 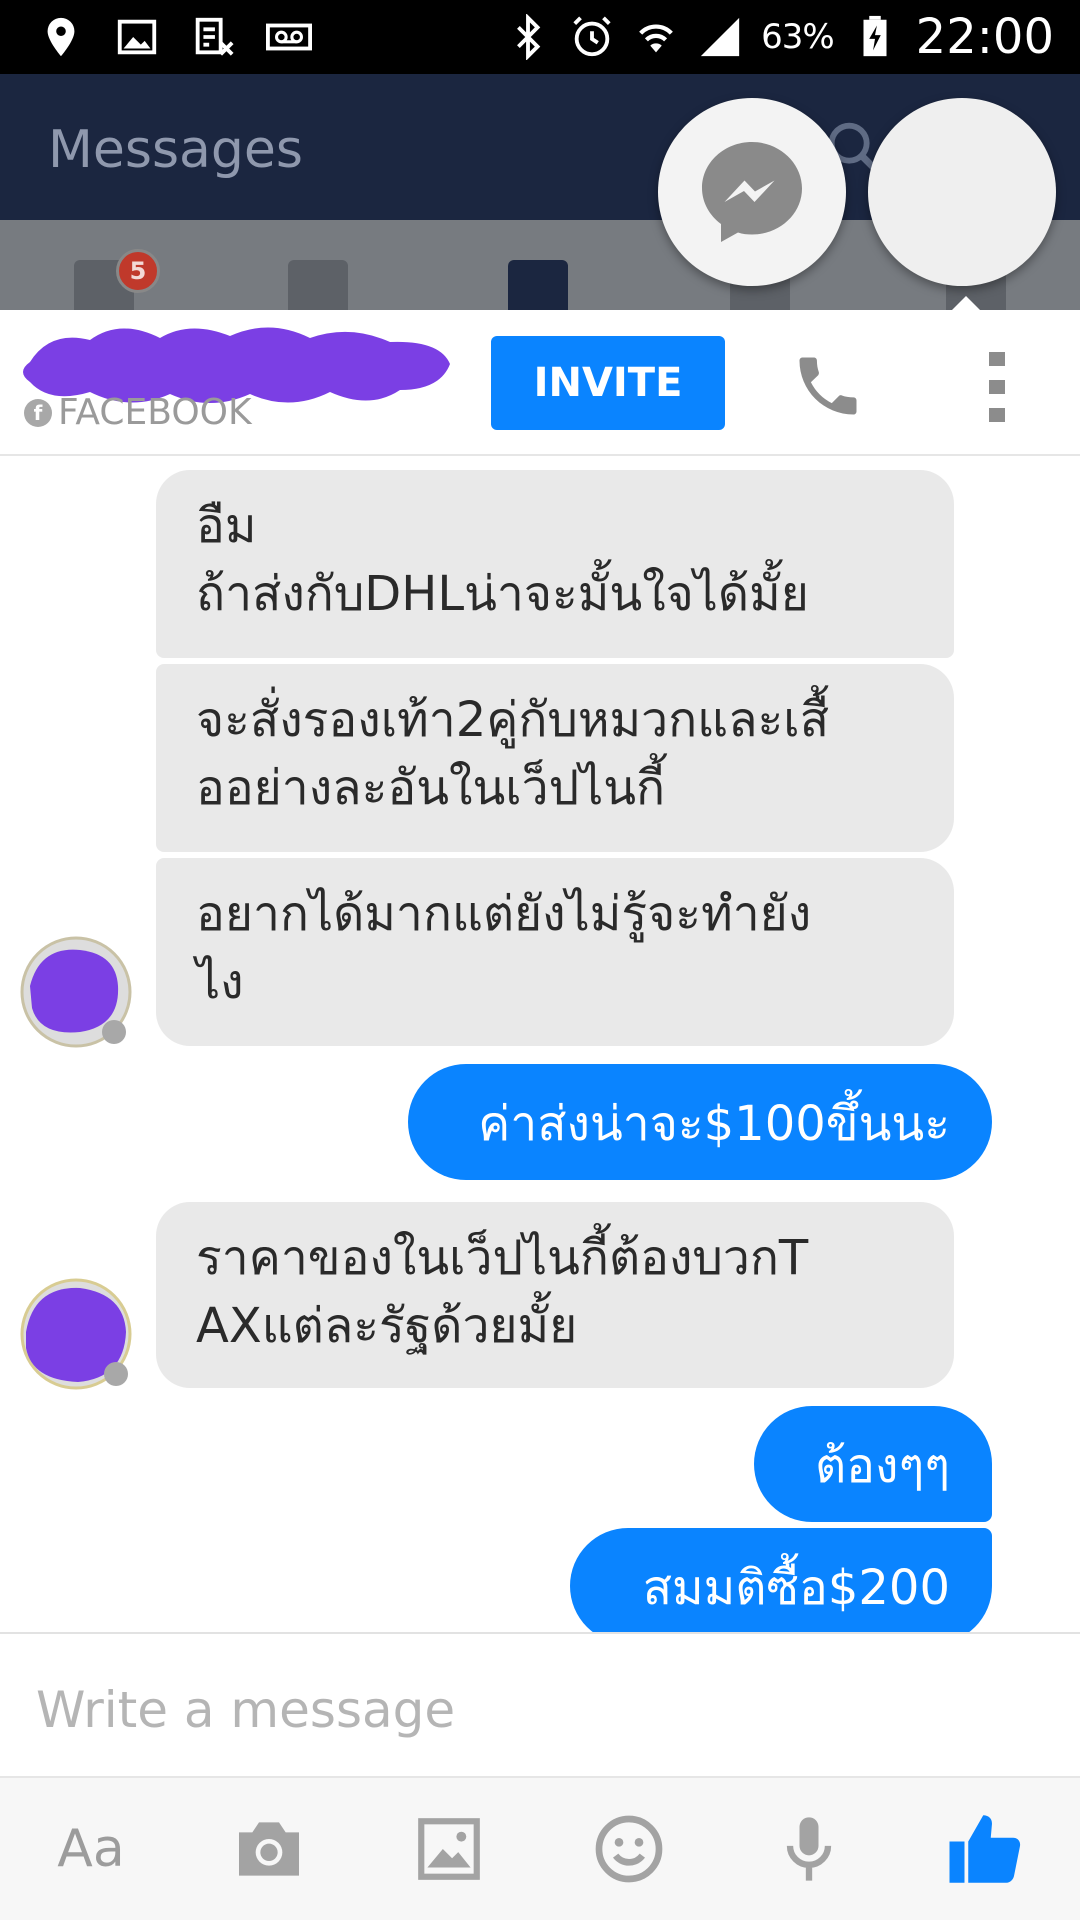 What do you see at coordinates (875, 36) in the screenshot?
I see `battery-charging-icon` at bounding box center [875, 36].